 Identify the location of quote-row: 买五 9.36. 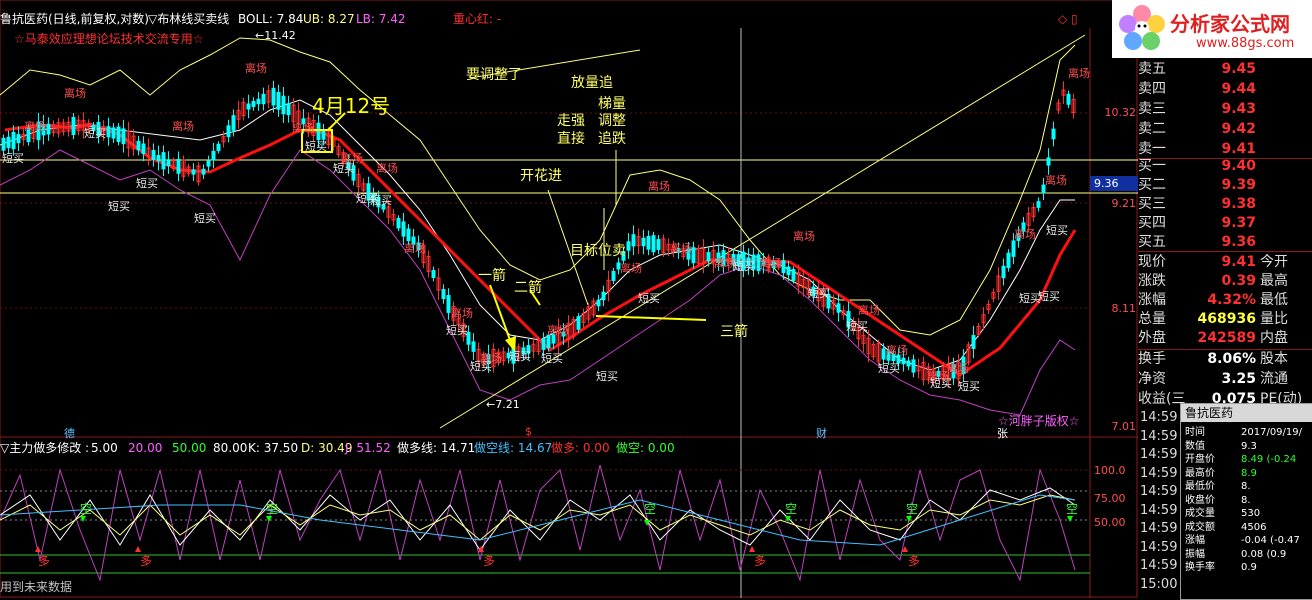
(1225, 242).